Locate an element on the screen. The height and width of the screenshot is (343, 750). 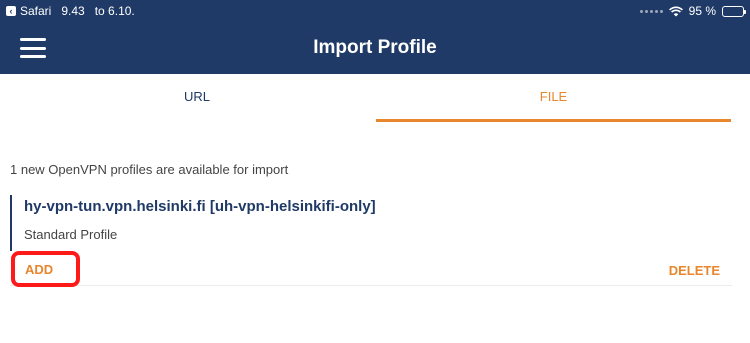
add-button: ADD is located at coordinates (45, 269).